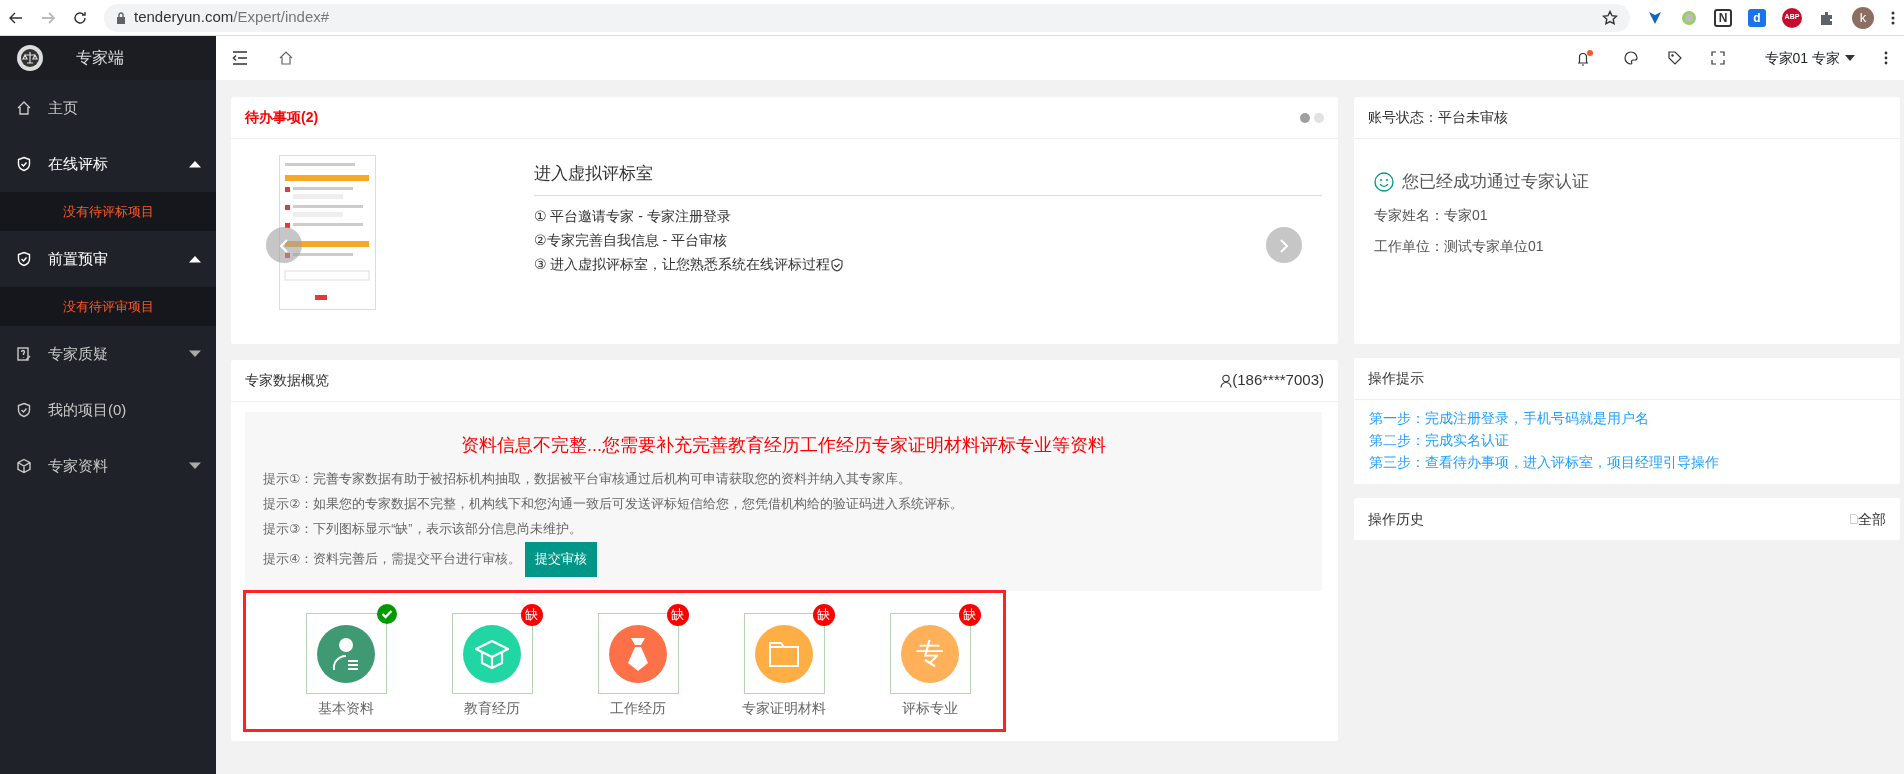 This screenshot has width=1904, height=774. Describe the element at coordinates (108, 259) in the screenshot. I see `sidebar-item: 前置预审` at that location.